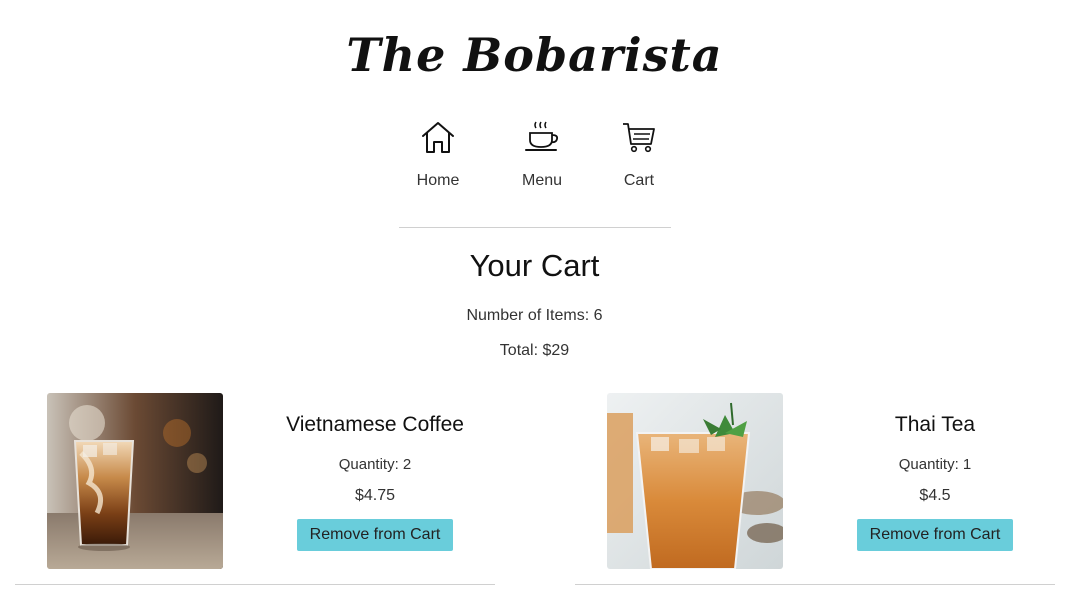  What do you see at coordinates (438, 155) in the screenshot?
I see `nav-item-home: Home` at bounding box center [438, 155].